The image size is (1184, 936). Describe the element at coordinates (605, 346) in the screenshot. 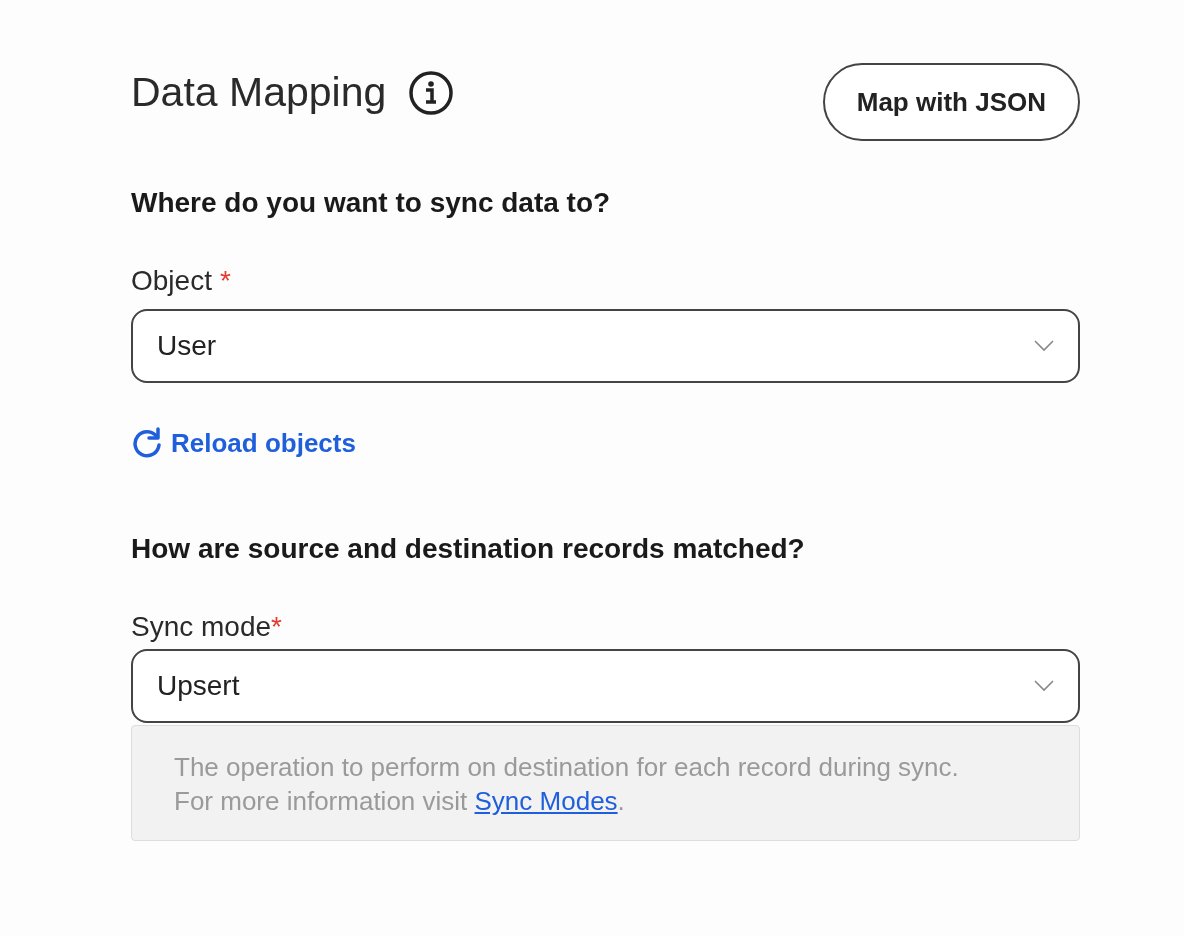

I see `select-field: User` at that location.